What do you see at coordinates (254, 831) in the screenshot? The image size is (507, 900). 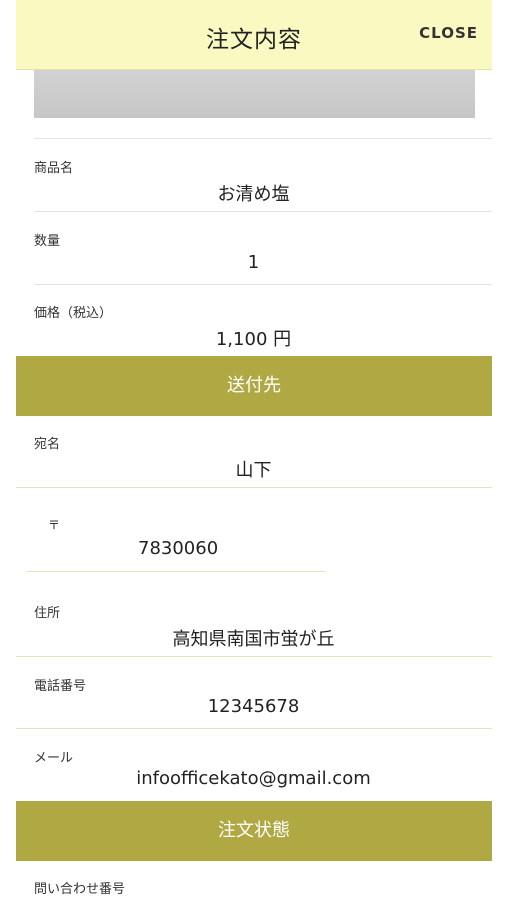 I see `order-status-section-header: 注文状態` at bounding box center [254, 831].